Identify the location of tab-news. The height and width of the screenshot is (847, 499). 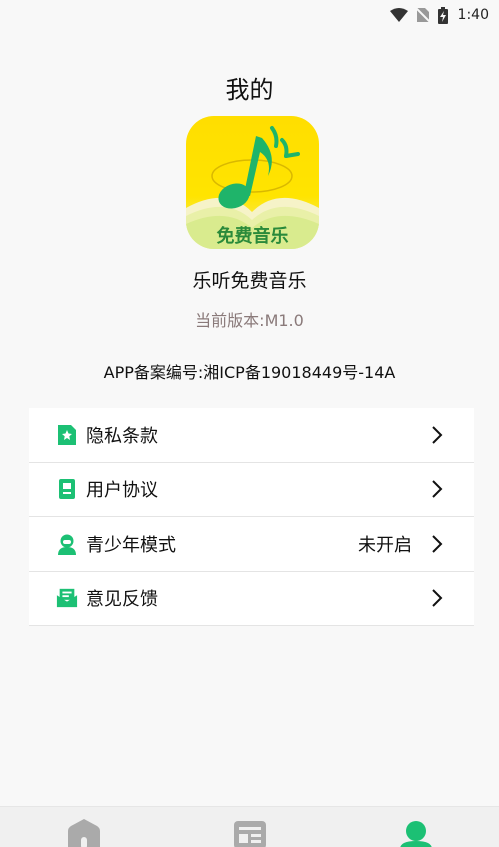
(250, 833).